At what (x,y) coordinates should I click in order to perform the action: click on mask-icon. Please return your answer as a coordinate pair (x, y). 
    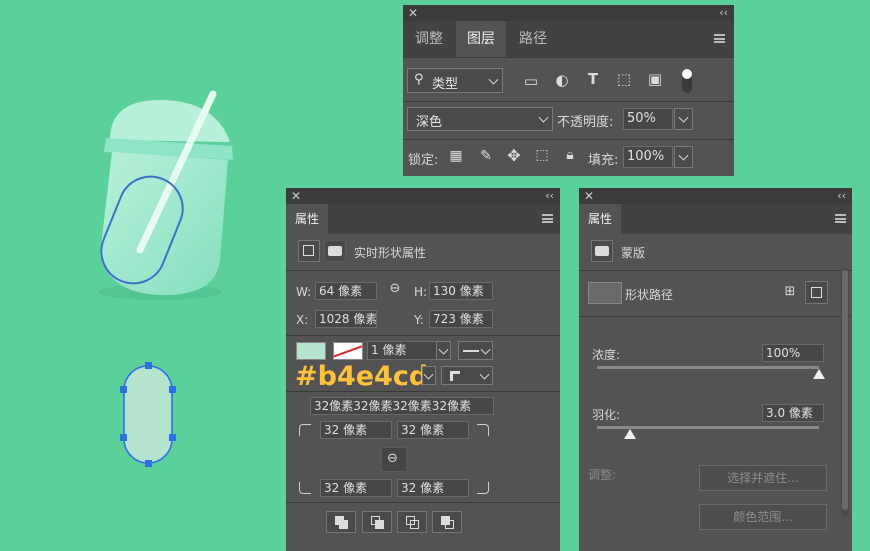
    Looking at the image, I should click on (602, 251).